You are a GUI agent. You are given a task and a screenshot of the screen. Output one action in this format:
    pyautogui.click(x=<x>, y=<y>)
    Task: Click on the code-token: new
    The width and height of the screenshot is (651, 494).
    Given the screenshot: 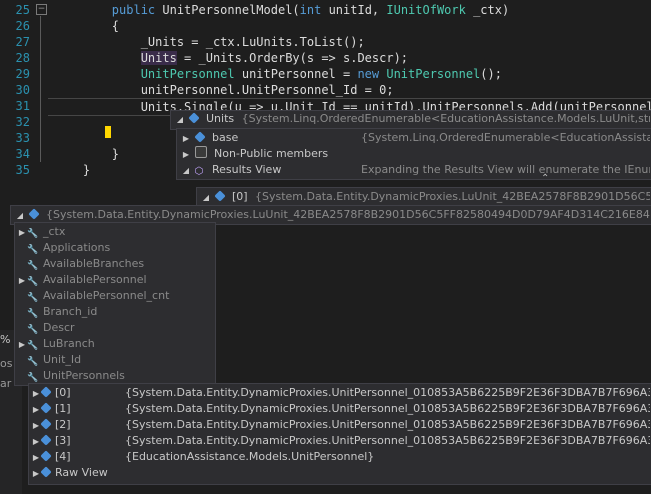 What is the action you would take?
    pyautogui.click(x=372, y=74)
    